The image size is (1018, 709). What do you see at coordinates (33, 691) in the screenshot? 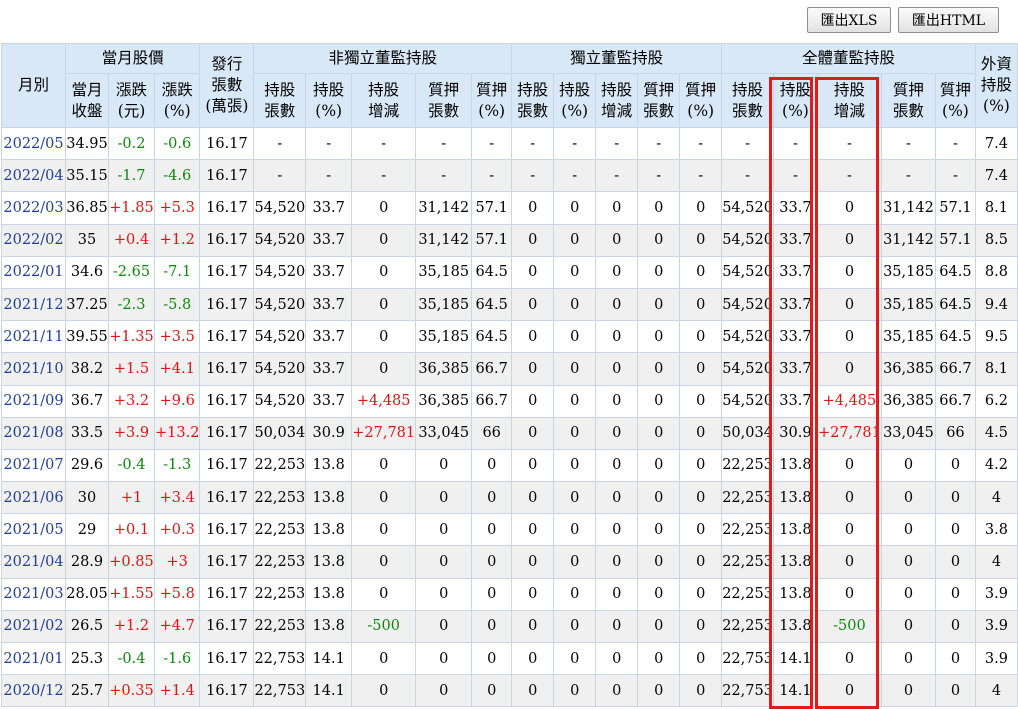
I see `month-link: 2020/12` at bounding box center [33, 691].